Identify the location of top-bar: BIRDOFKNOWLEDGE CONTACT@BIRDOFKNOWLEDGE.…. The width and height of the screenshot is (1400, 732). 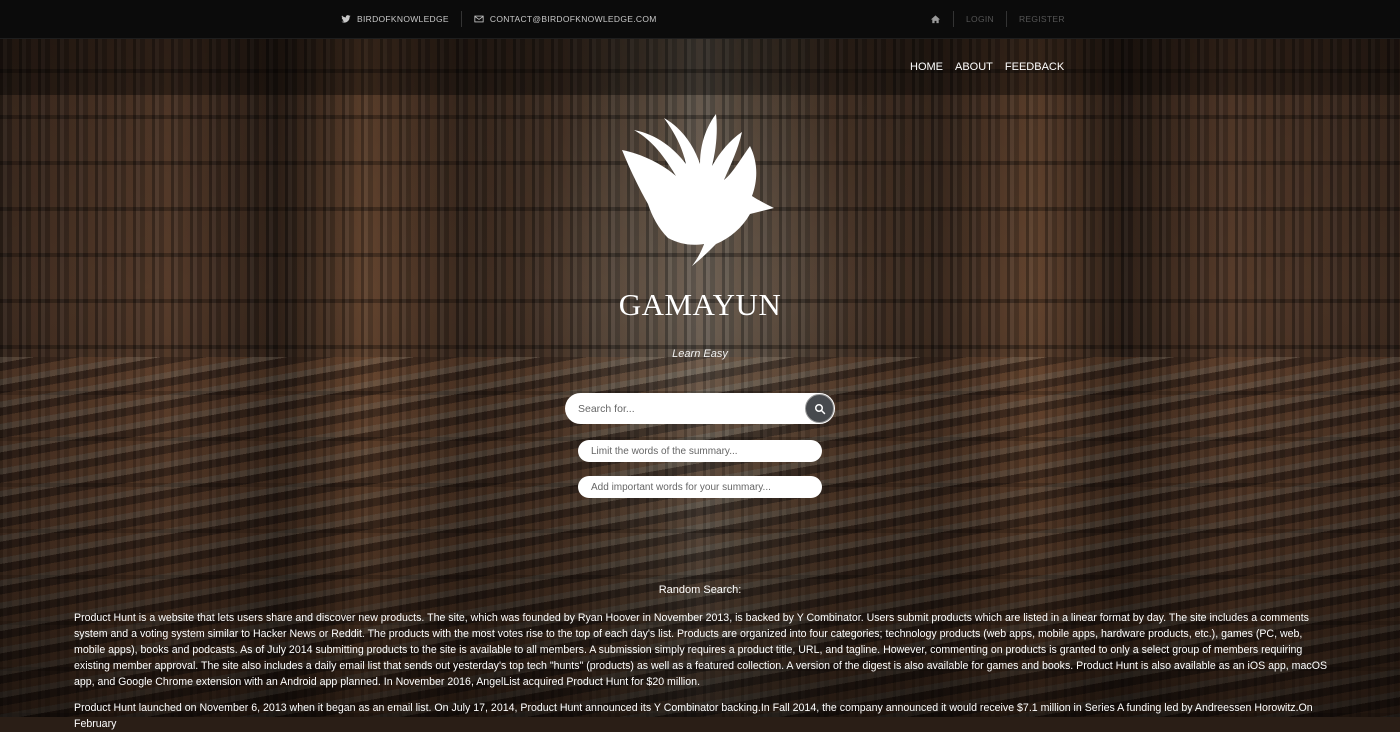
(700, 19).